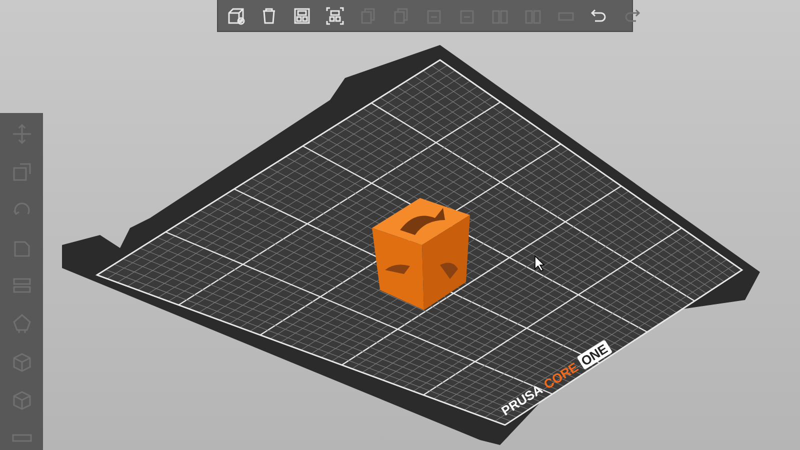 Image resolution: width=800 pixels, height=450 pixels. I want to click on cube-model, so click(421, 254).